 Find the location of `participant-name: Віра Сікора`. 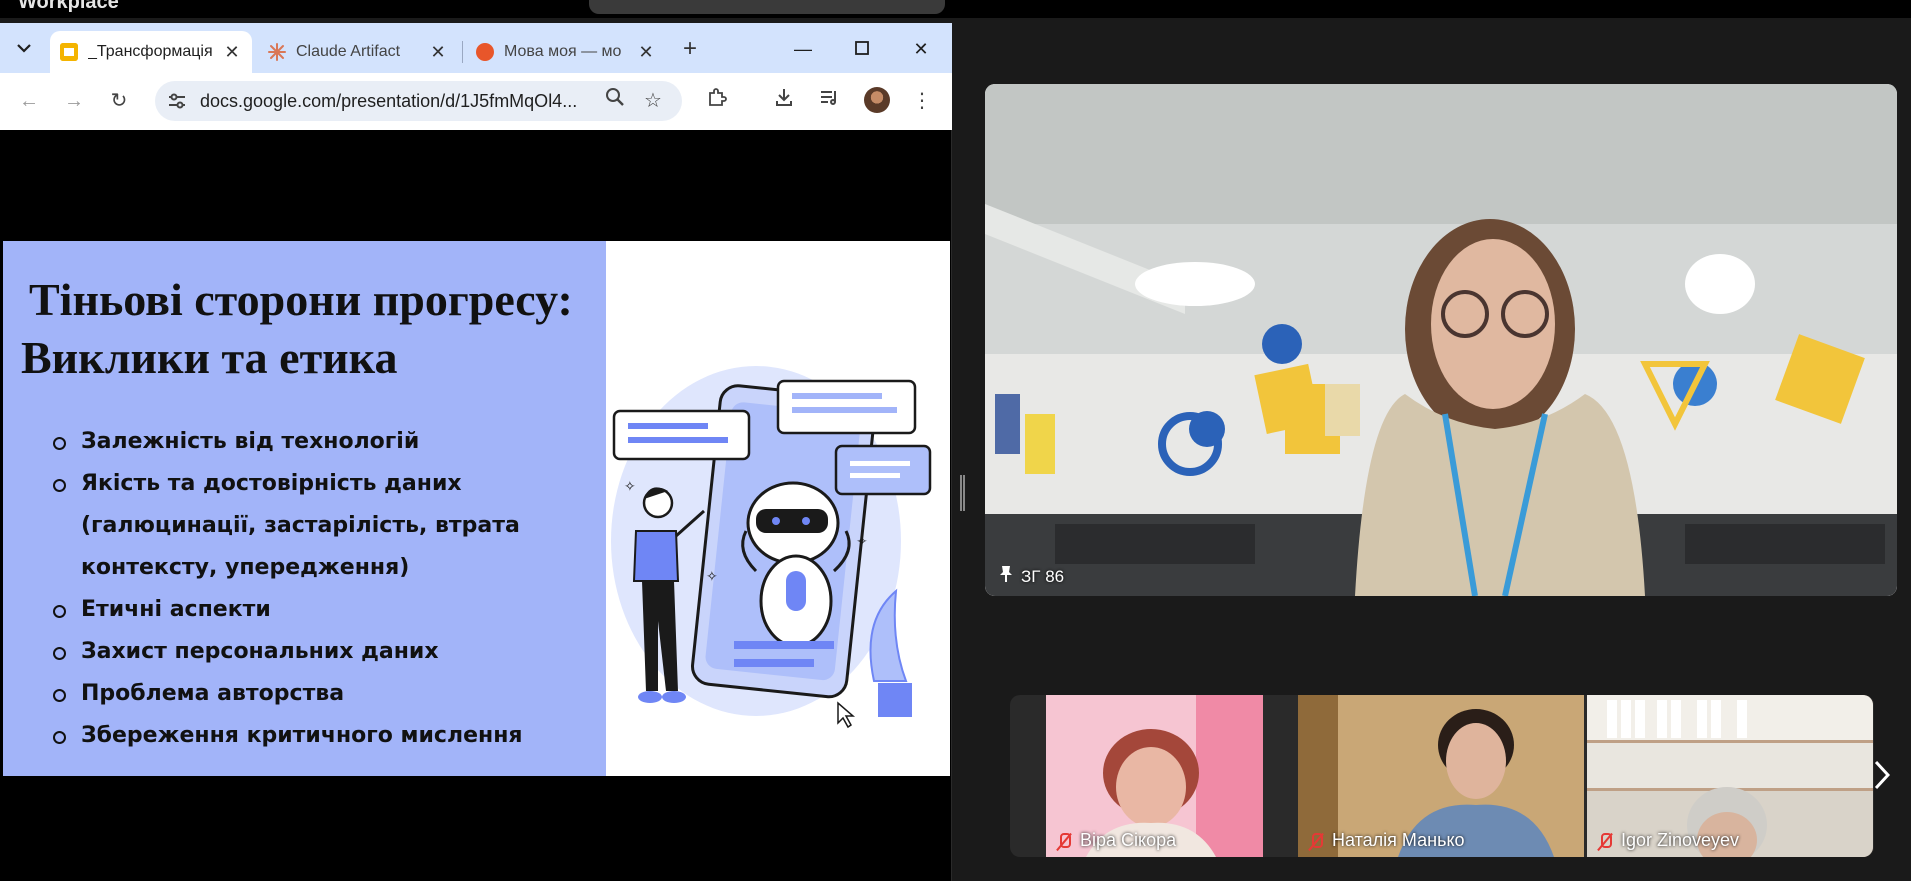

participant-name: Віра Сікора is located at coordinates (1128, 840).